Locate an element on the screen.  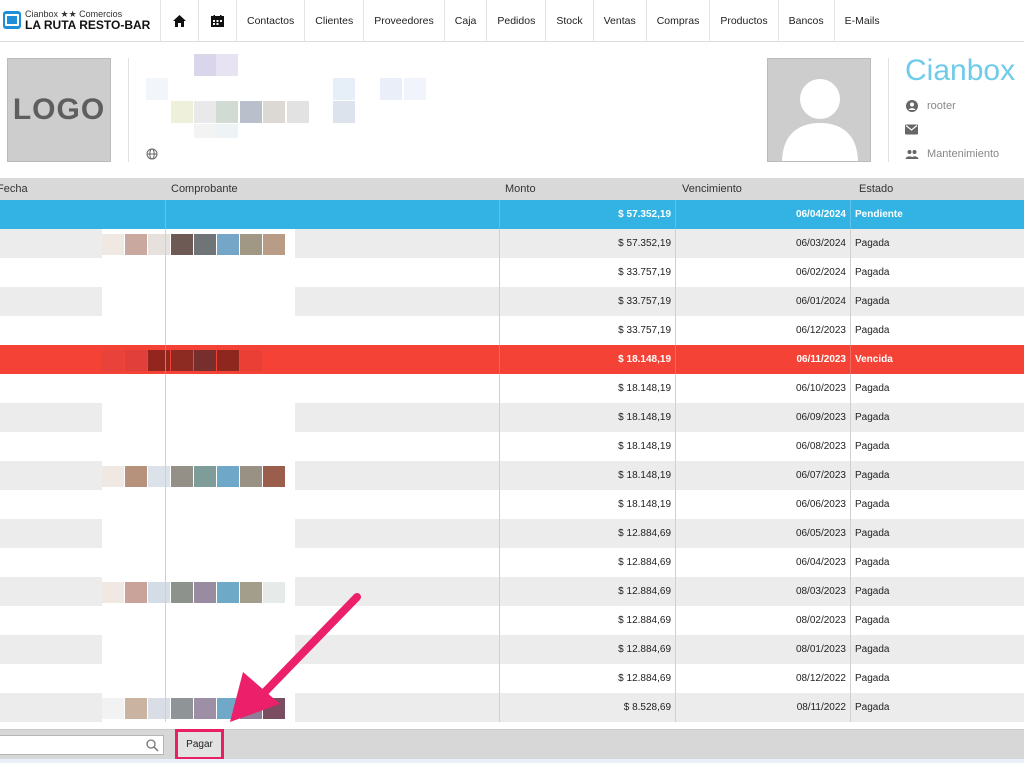
search-input is located at coordinates (82, 745).